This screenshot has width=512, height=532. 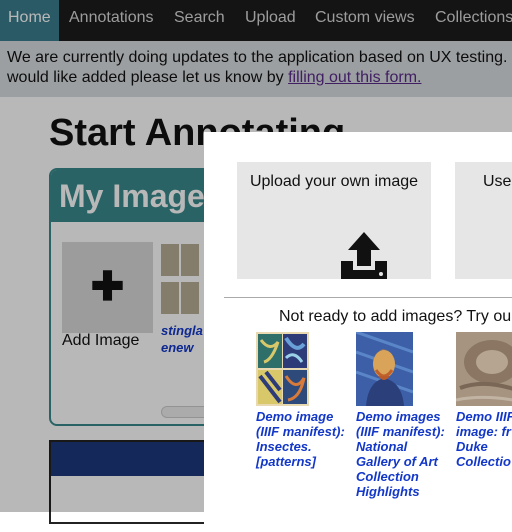 I want to click on use-existing-option: Use, so click(x=483, y=220).